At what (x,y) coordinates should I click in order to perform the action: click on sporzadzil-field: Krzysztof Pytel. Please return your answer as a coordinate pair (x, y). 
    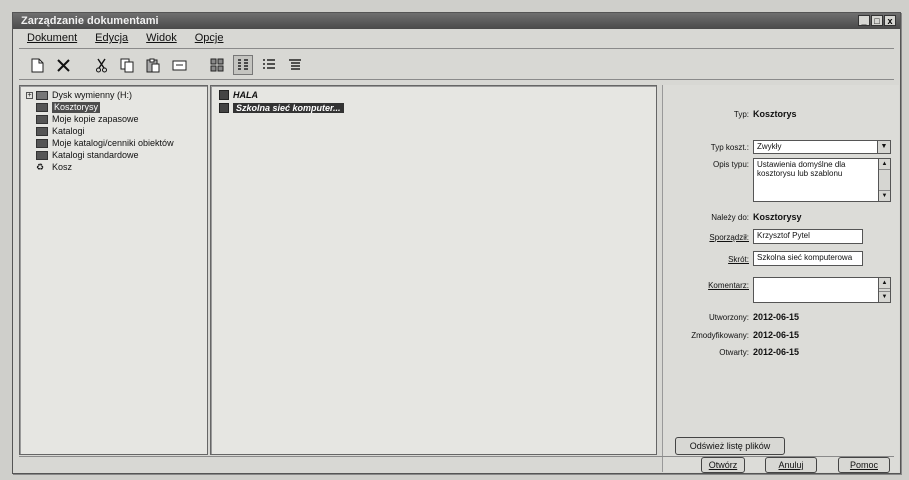
    Looking at the image, I should click on (808, 236).